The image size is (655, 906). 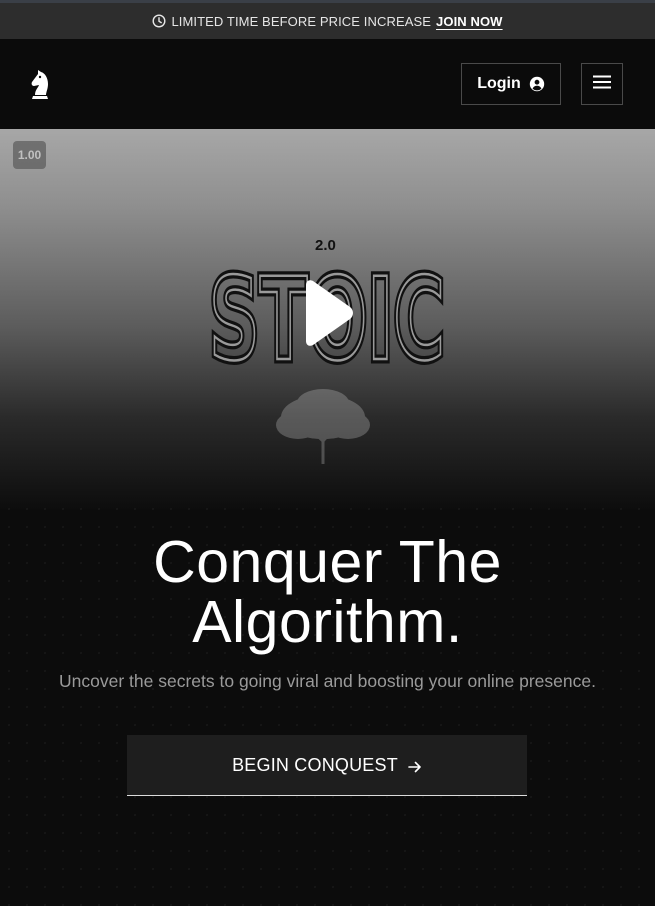 I want to click on login-button: Login, so click(x=511, y=84).